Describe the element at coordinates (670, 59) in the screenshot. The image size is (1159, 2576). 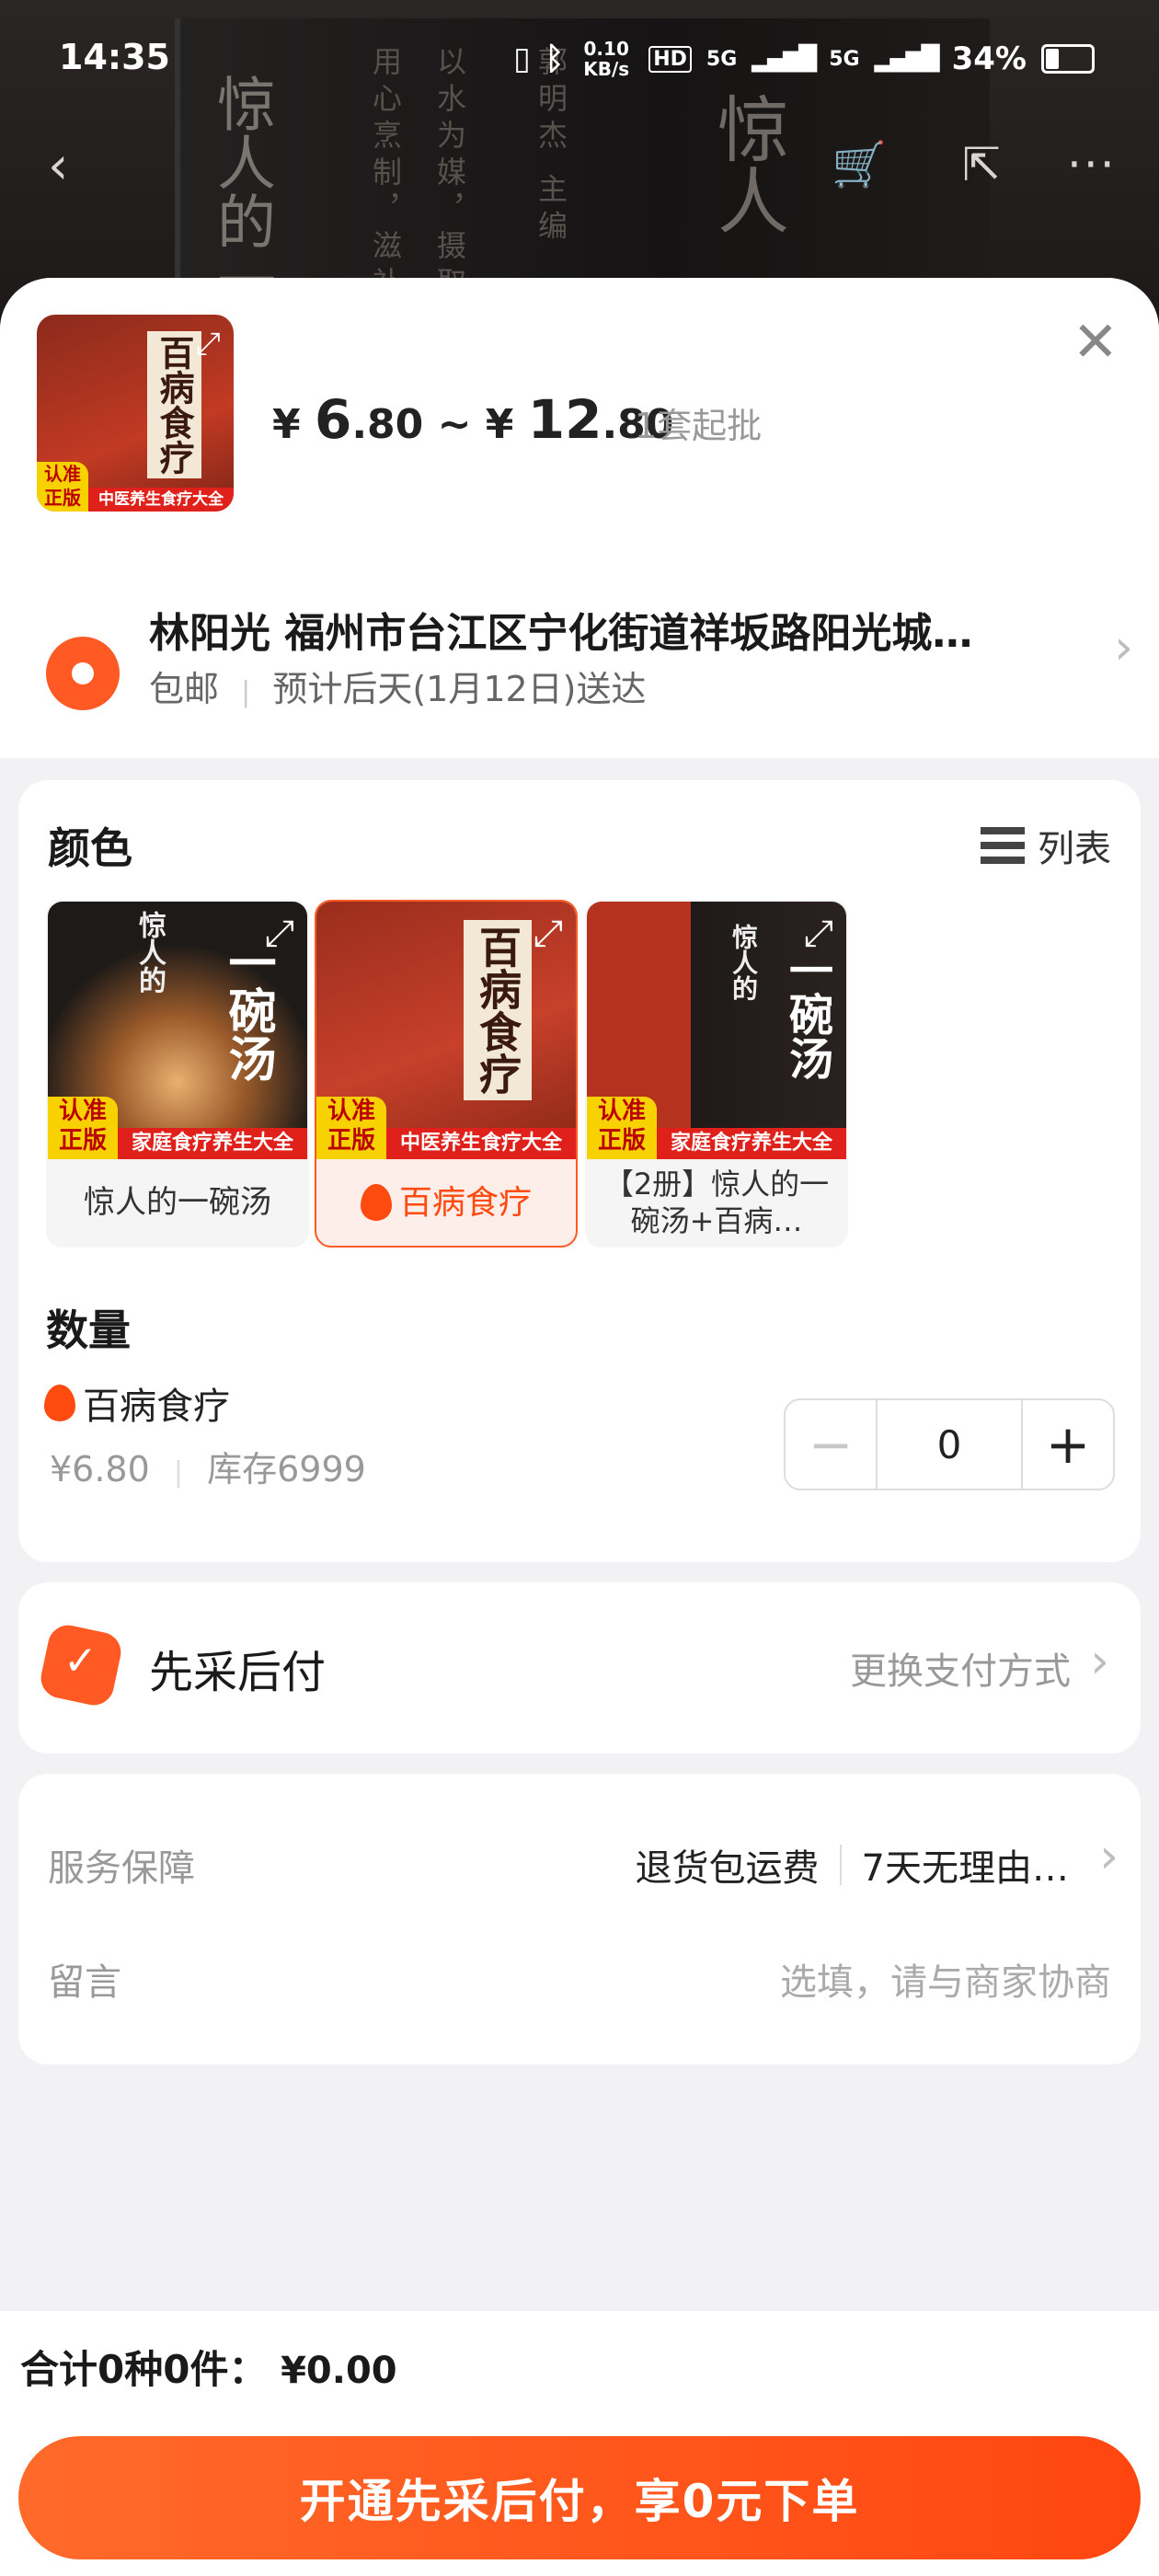
I see `hd-icon: HD` at that location.